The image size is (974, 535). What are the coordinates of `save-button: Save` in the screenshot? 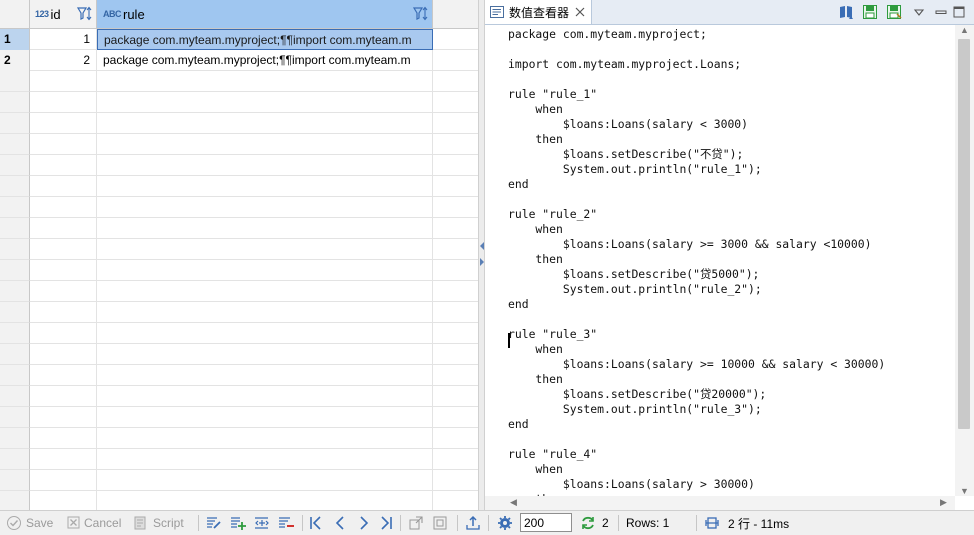 It's located at (29, 523).